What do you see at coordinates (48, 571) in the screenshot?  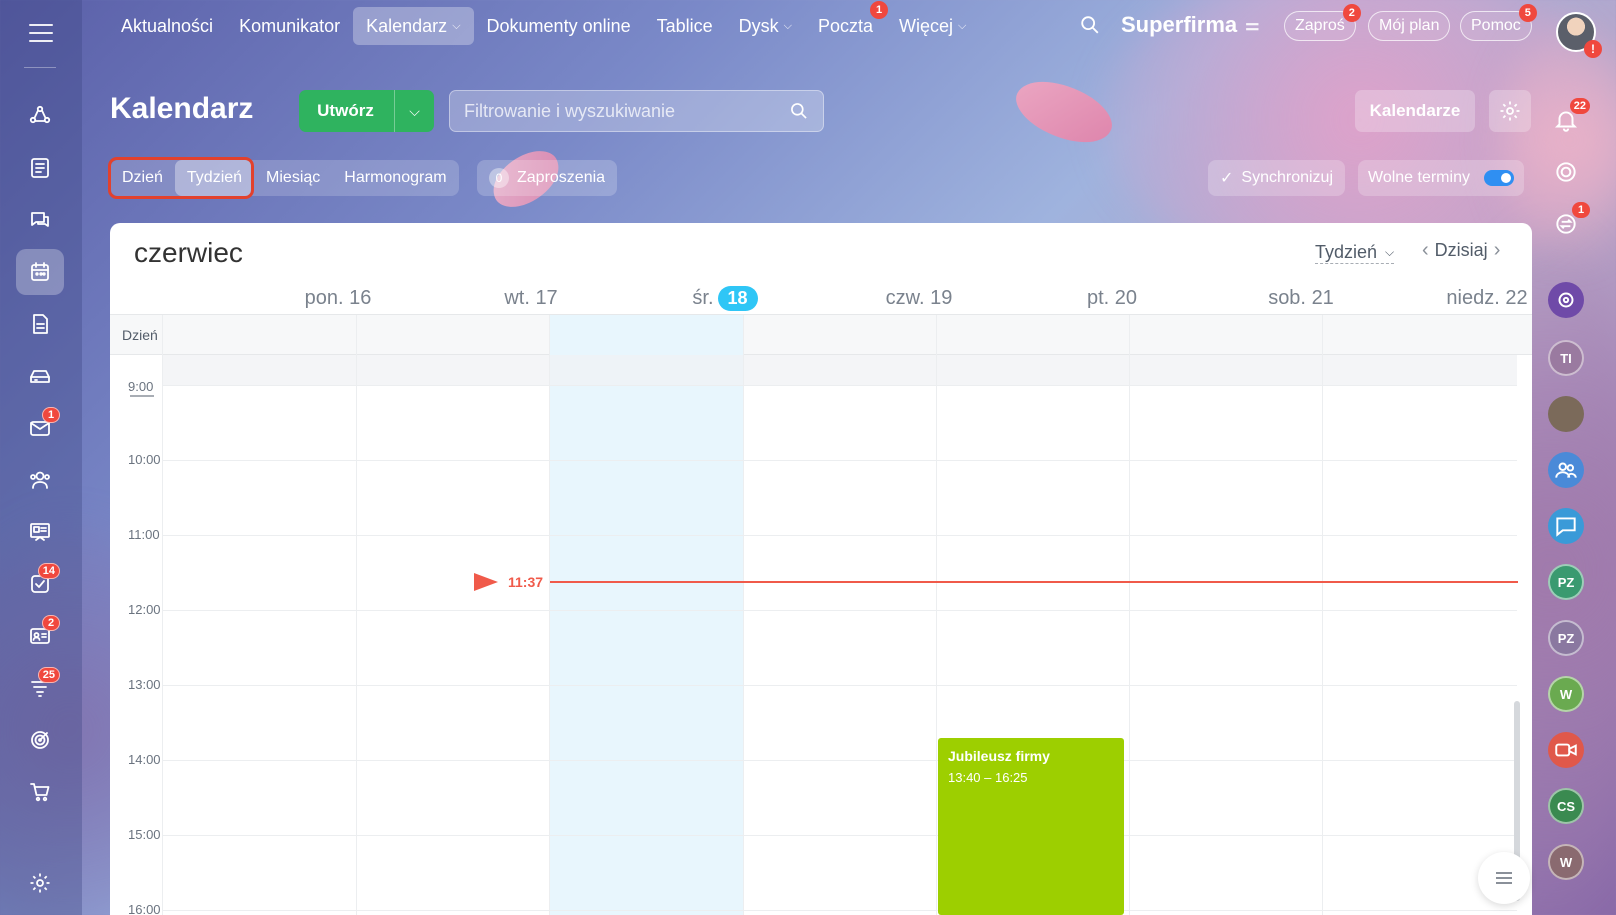 I see `notification-badge: 14` at bounding box center [48, 571].